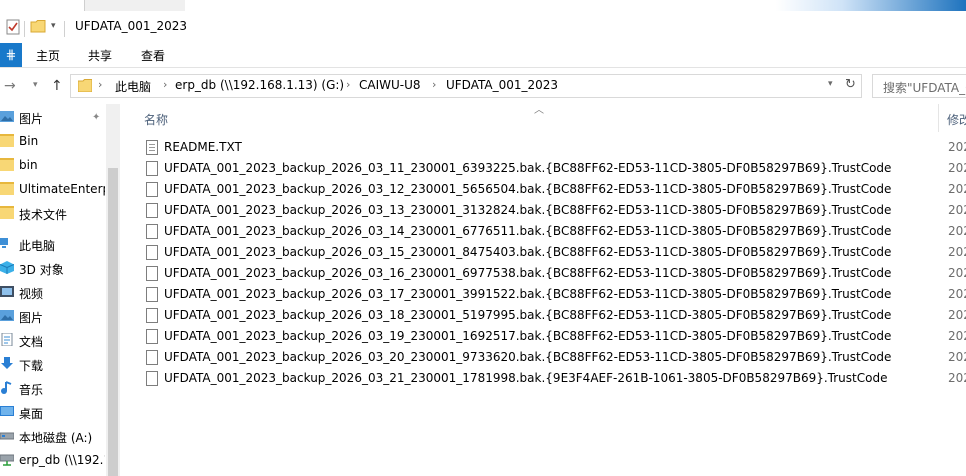 The image size is (966, 476). Describe the element at coordinates (502, 85) in the screenshot. I see `breadcrumb-current: UFDATA_001_2023` at that location.